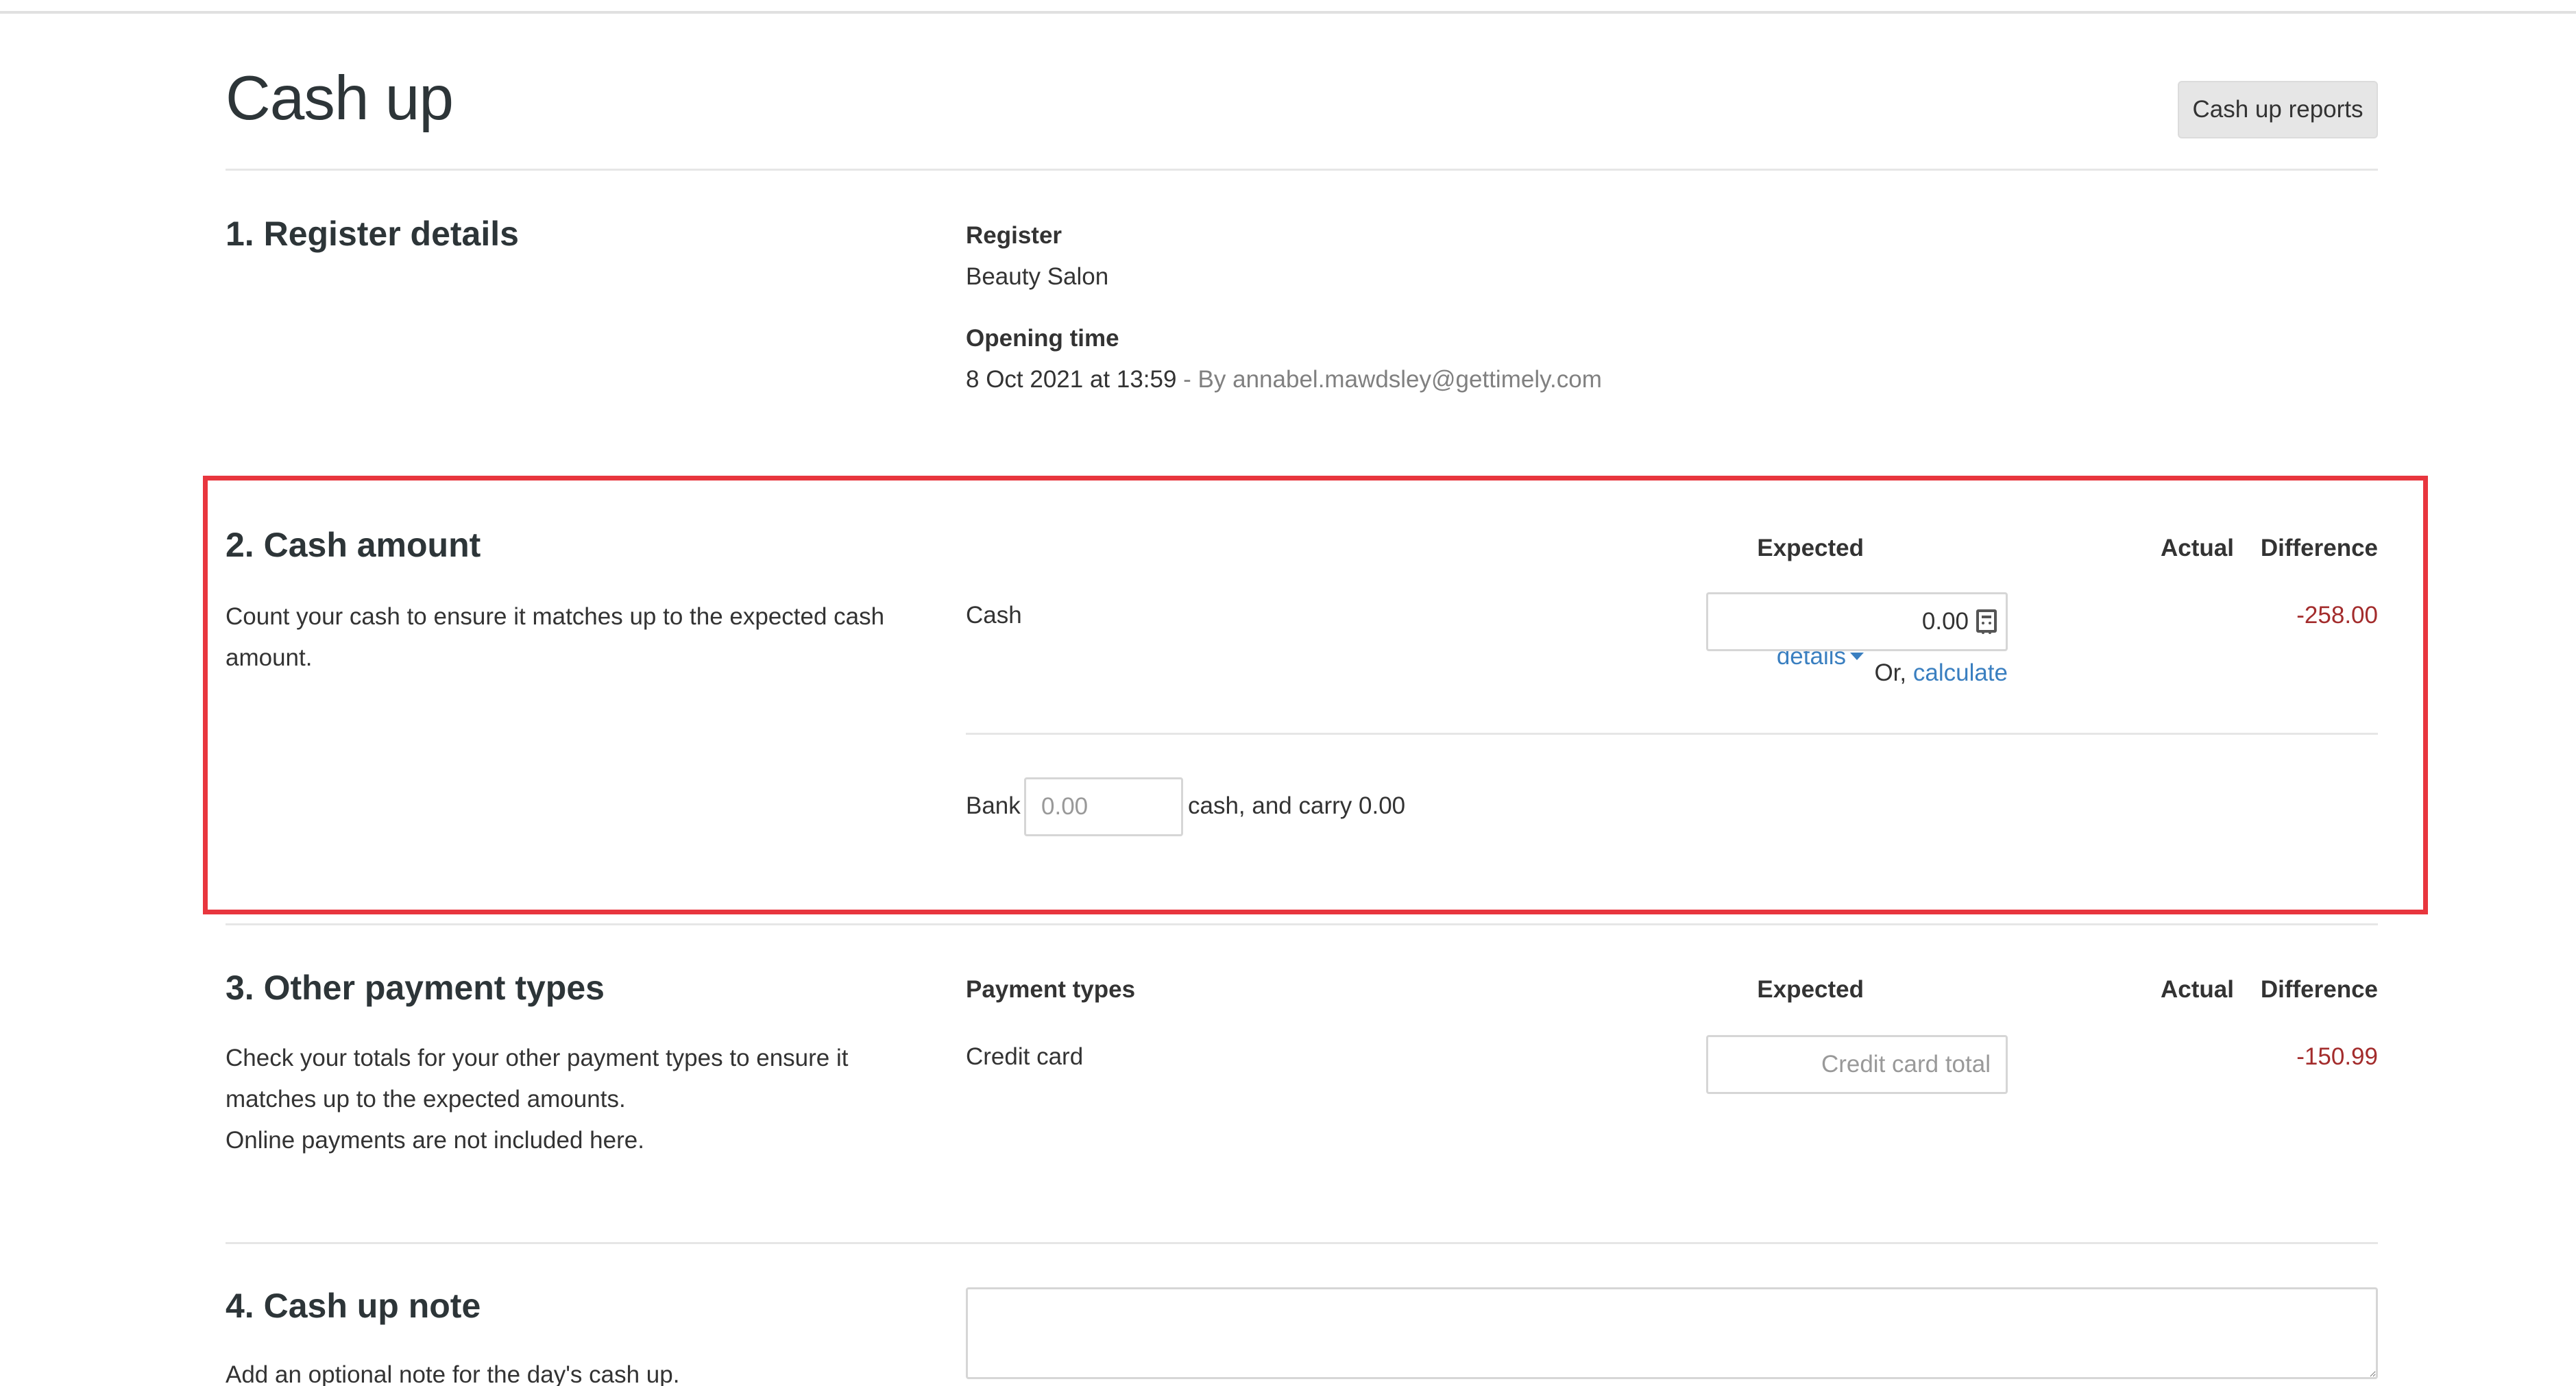 The height and width of the screenshot is (1386, 2576). I want to click on cash-actual-input, so click(1857, 621).